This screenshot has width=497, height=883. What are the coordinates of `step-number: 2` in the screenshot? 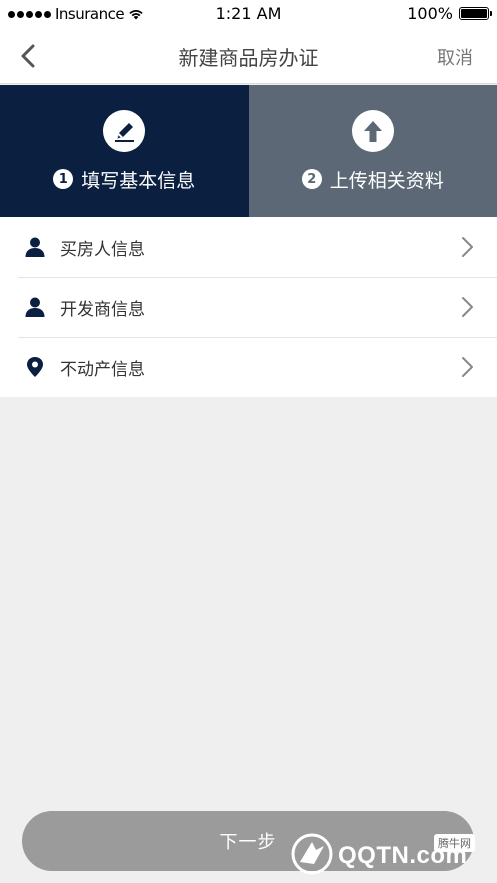 It's located at (311, 179).